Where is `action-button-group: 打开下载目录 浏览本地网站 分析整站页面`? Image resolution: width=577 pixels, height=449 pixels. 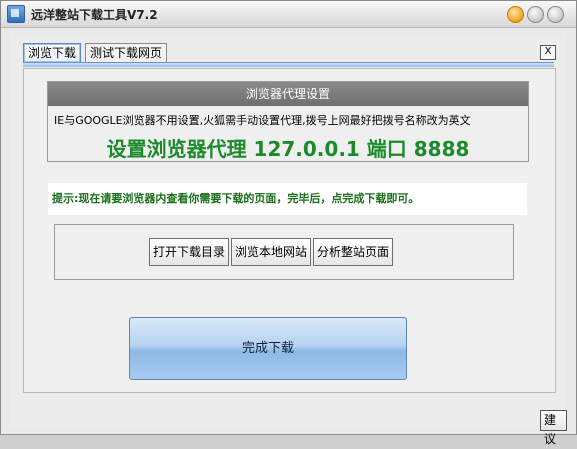
action-button-group: 打开下载目录 浏览本地网站 分析整站页面 is located at coordinates (284, 252).